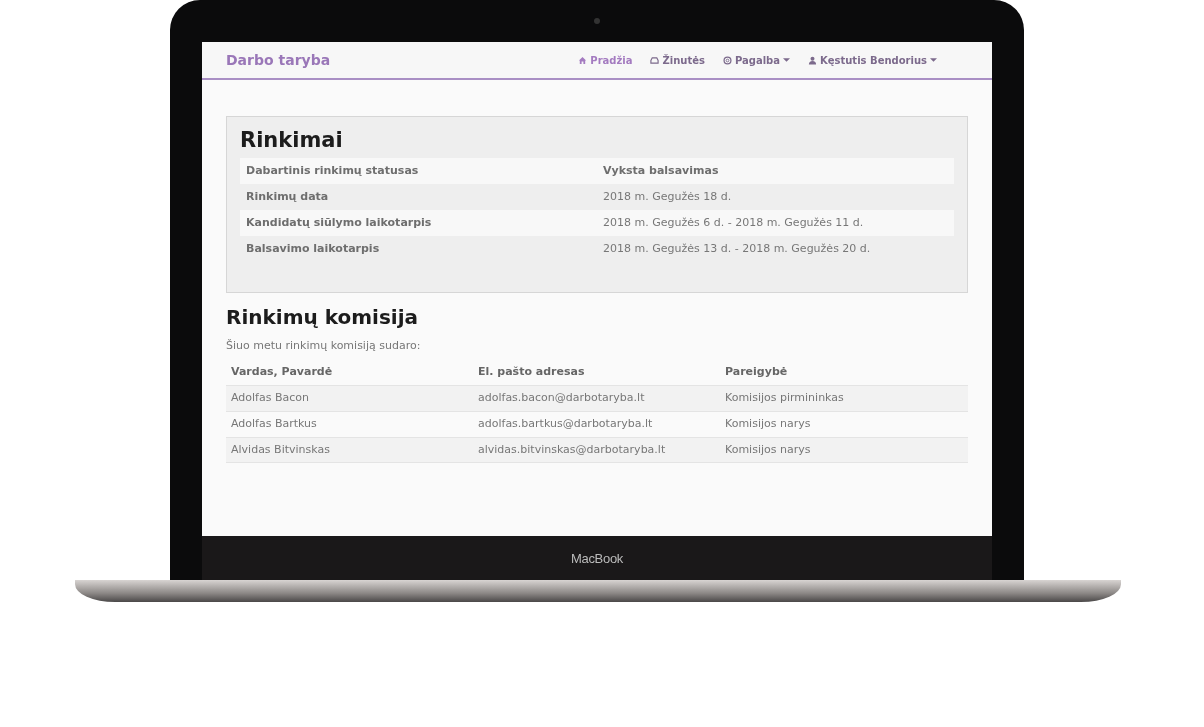 The height and width of the screenshot is (727, 1204). What do you see at coordinates (733, 223) in the screenshot?
I see `row-value: 2018 m. Gegužės 6 d. - 2018 m. Gegužės 11 d.` at bounding box center [733, 223].